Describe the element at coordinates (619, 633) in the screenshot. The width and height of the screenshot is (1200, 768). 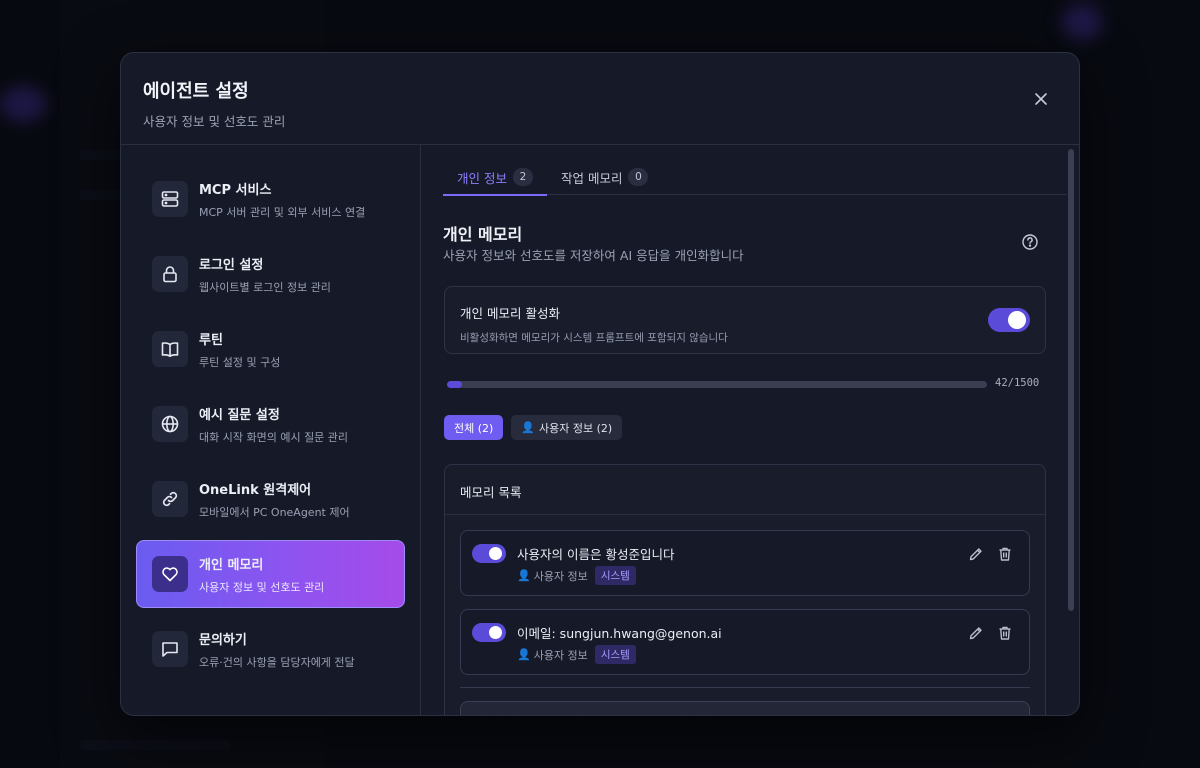
I see `memory-item-text: 이메일: sungjun.hwang@genon.ai` at that location.